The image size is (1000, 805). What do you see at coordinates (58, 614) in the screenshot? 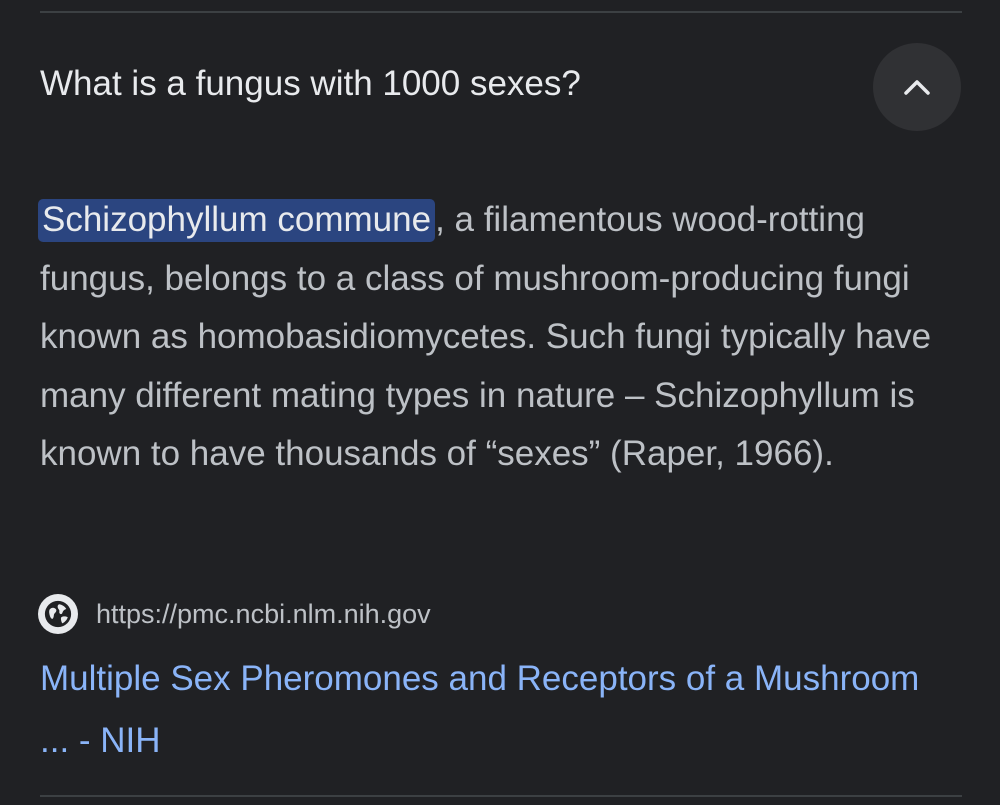
I see `globe-icon` at bounding box center [58, 614].